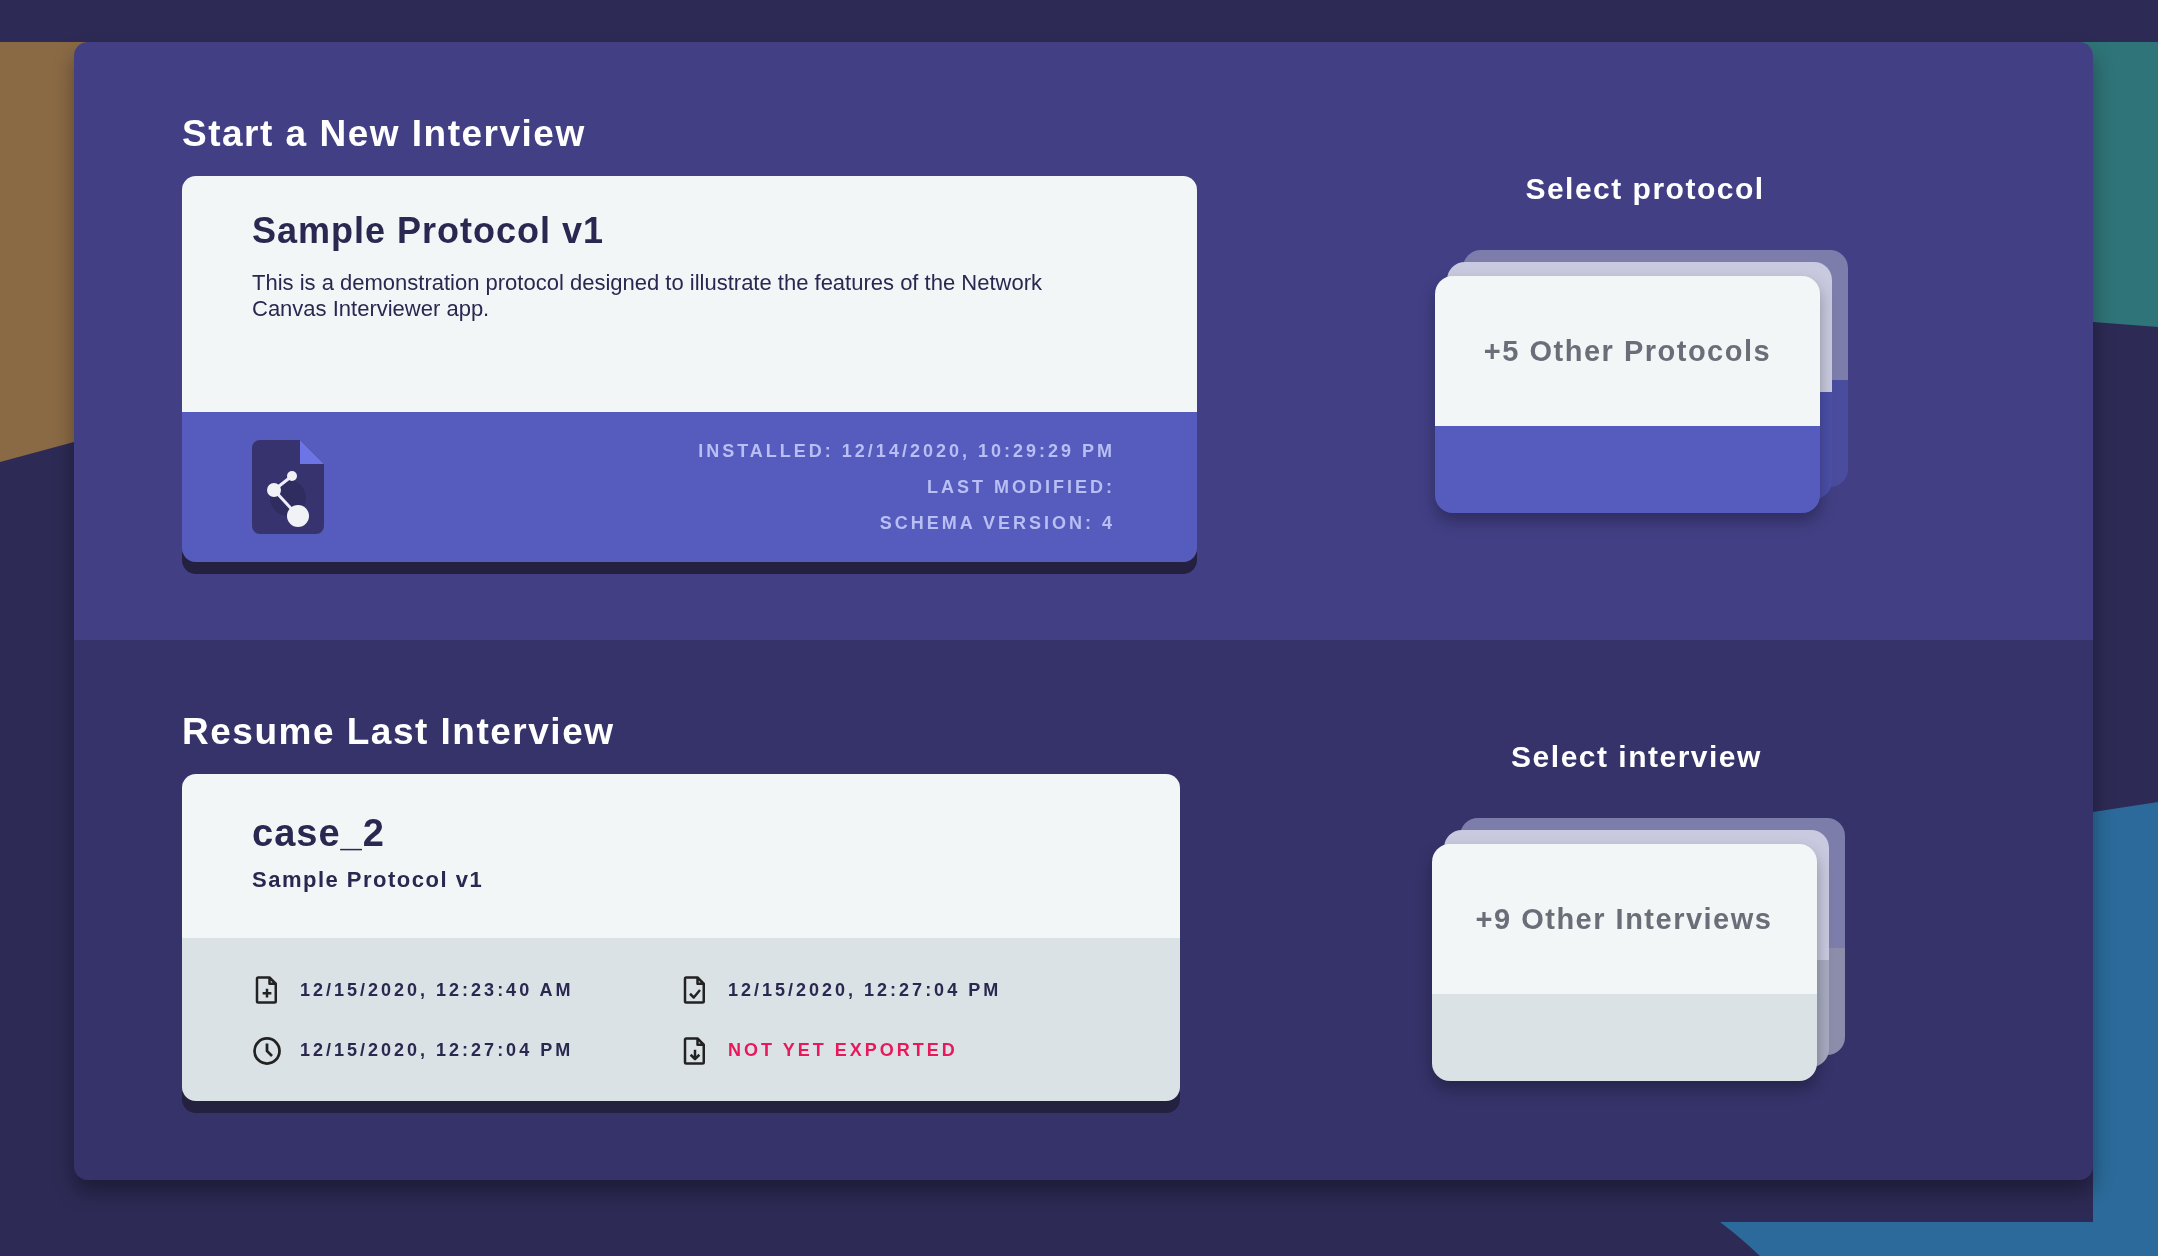  I want to click on other-count-label: +5 Other Protocols, so click(1627, 351).